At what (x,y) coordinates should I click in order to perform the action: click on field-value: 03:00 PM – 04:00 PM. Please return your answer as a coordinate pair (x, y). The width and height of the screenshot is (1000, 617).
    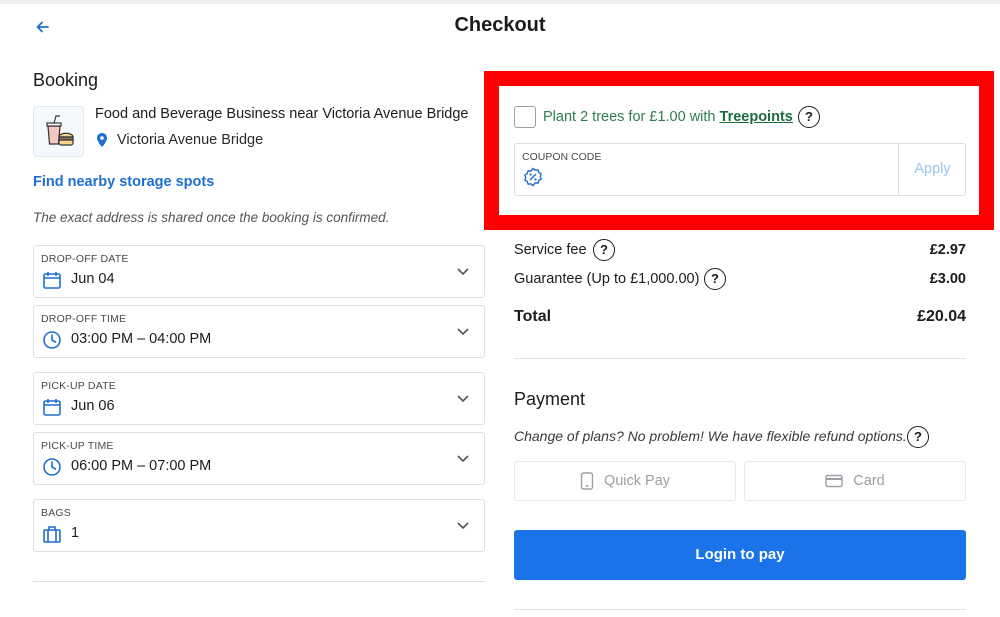
    Looking at the image, I should click on (141, 339).